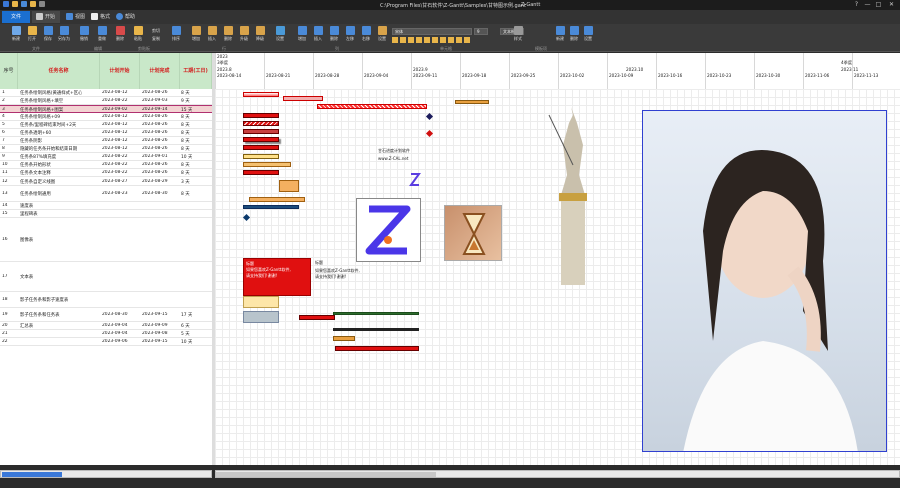 The width and height of the screenshot is (900, 488). What do you see at coordinates (106, 181) in the screenshot?
I see `table-row: 12 任务条自定义线图 2023-08-27 2023-08-29 3 天` at bounding box center [106, 181].